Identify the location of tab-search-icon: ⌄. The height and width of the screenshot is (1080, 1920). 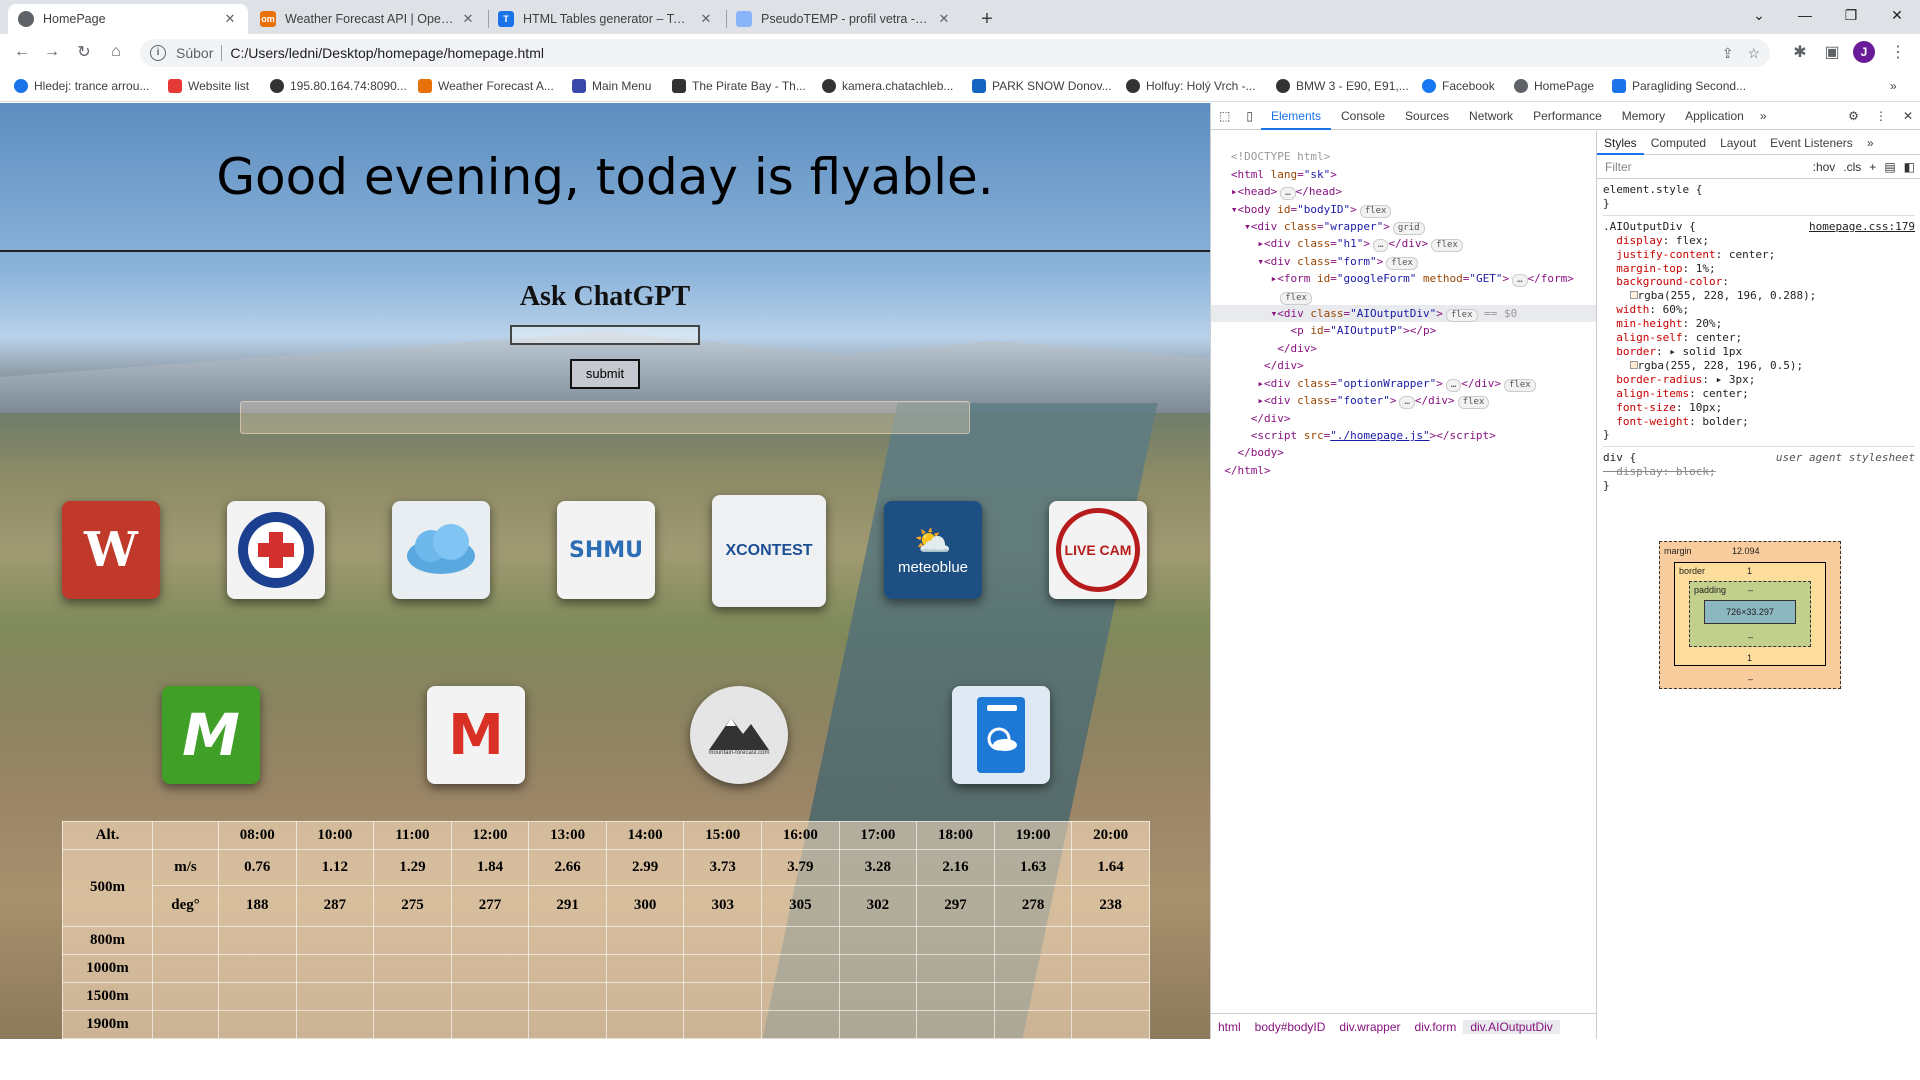
(1759, 15).